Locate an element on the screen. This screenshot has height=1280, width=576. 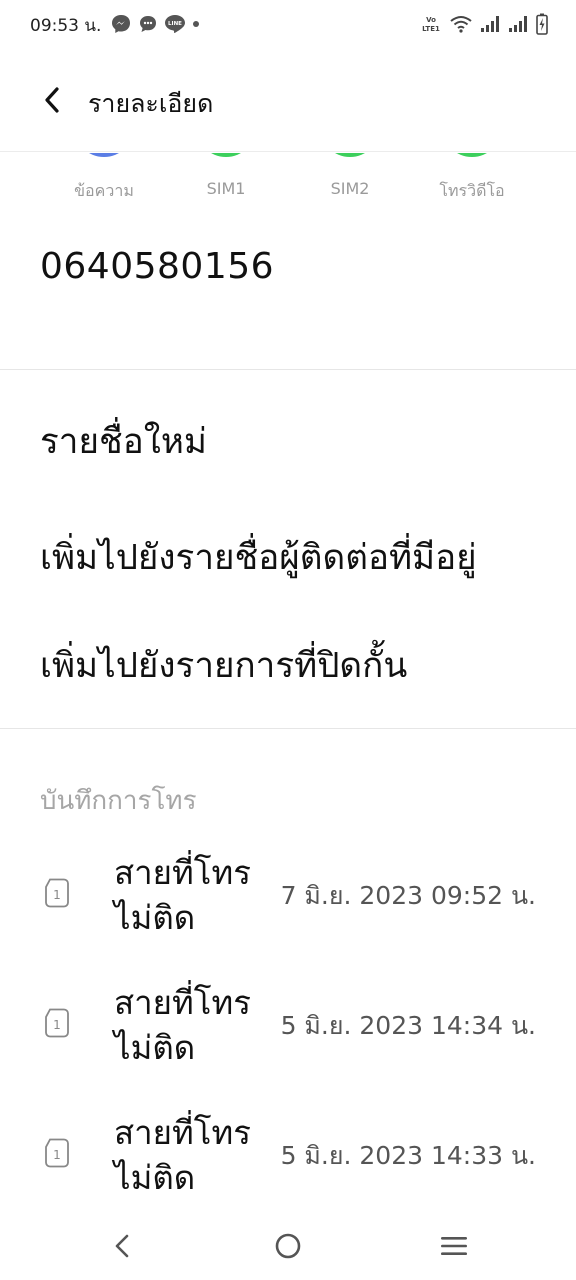
call-log-entry: 1 สายที่โทรไม่ติด 7 มิ.ย. 2023 09:52 น. is located at coordinates (288, 892).